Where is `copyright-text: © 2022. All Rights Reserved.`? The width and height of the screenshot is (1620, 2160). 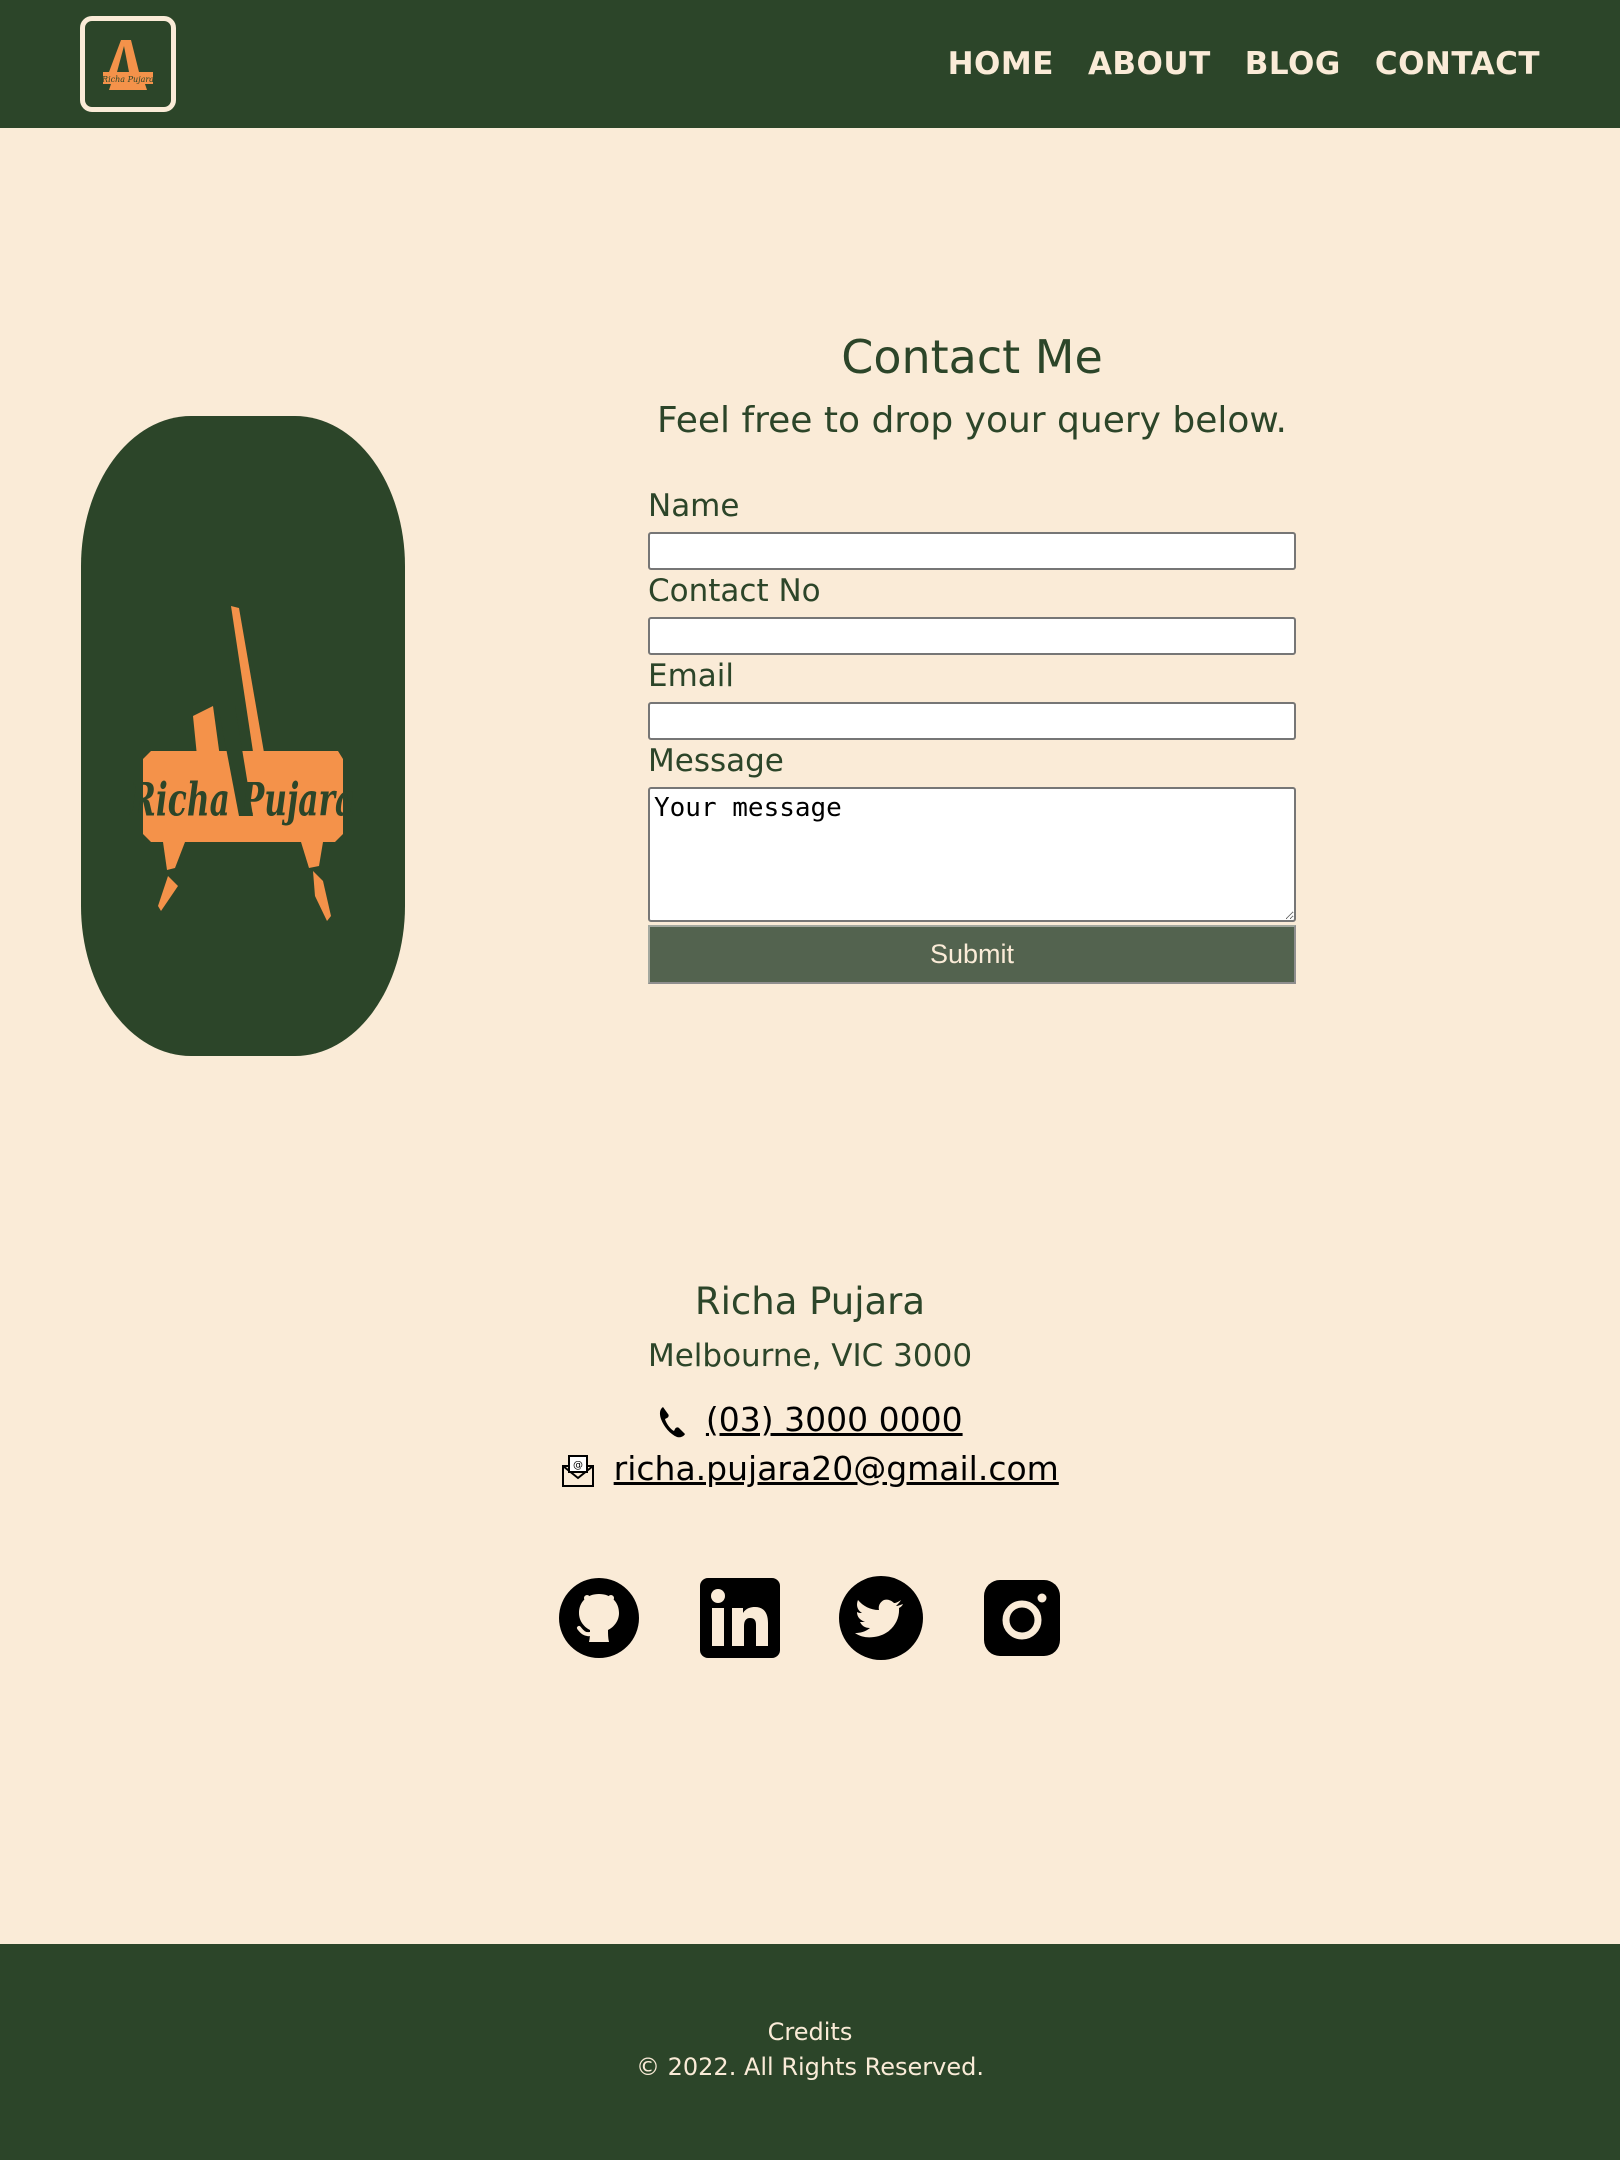
copyright-text: © 2022. All Rights Reserved. is located at coordinates (809, 2067).